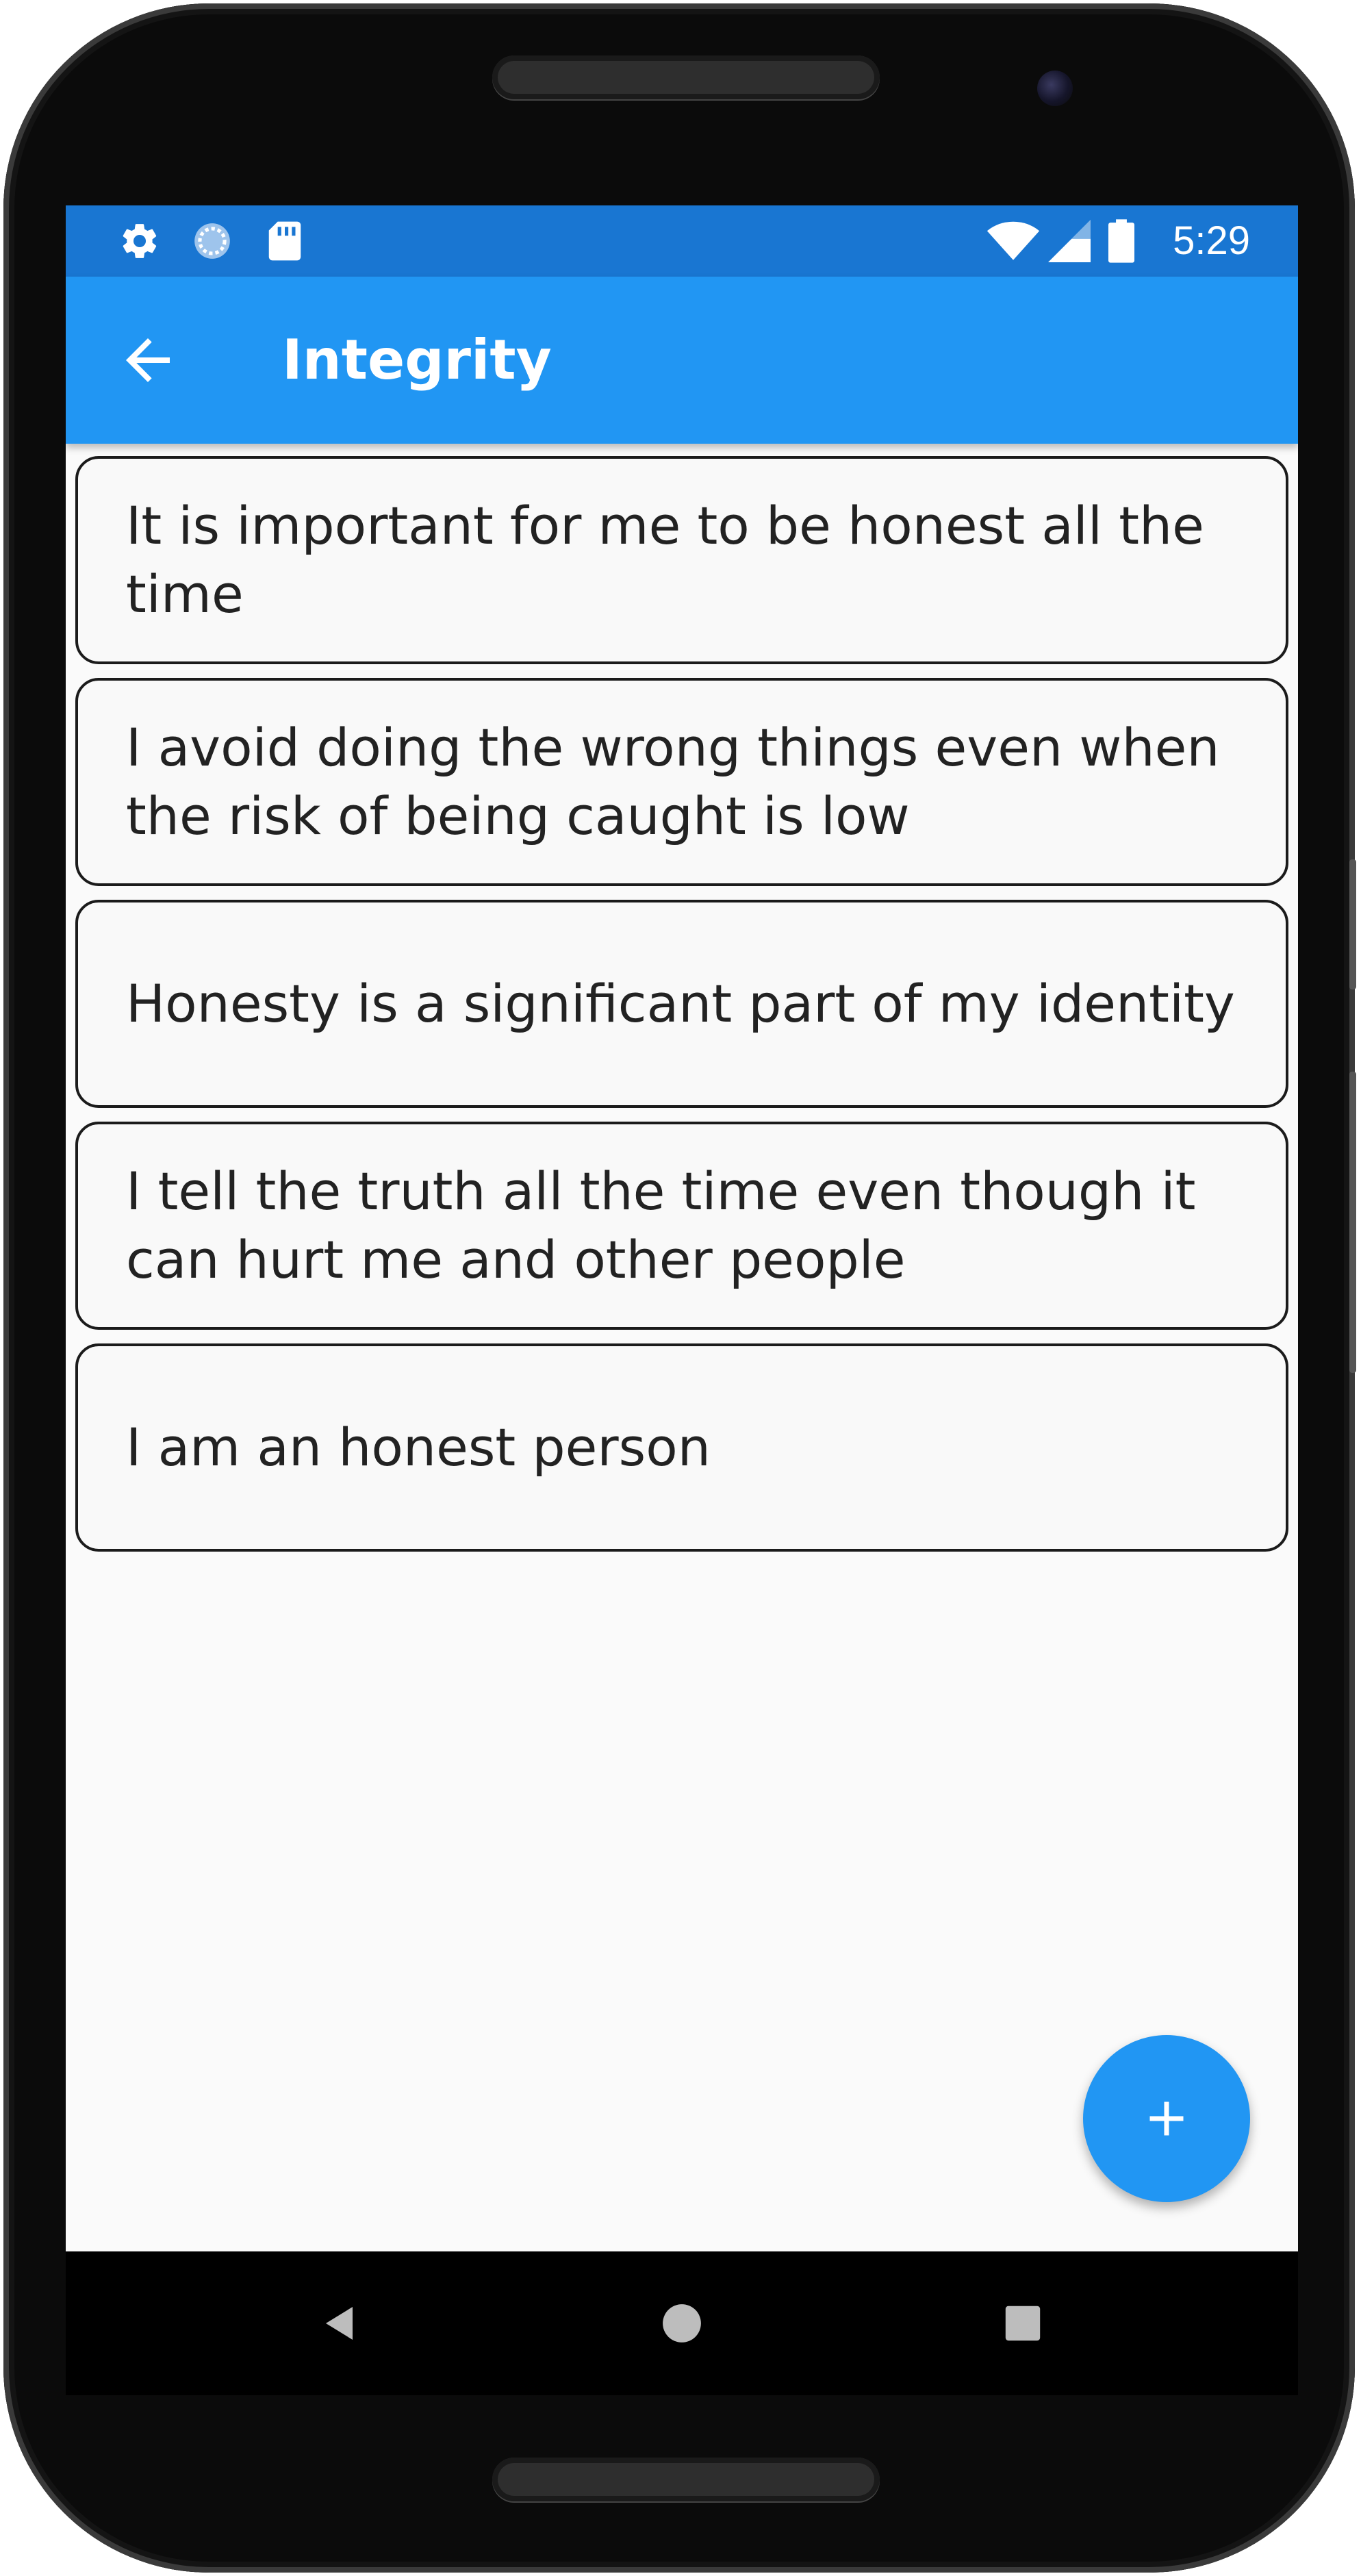 Image resolution: width=1361 pixels, height=2576 pixels. What do you see at coordinates (1121, 241) in the screenshot?
I see `battery-icon` at bounding box center [1121, 241].